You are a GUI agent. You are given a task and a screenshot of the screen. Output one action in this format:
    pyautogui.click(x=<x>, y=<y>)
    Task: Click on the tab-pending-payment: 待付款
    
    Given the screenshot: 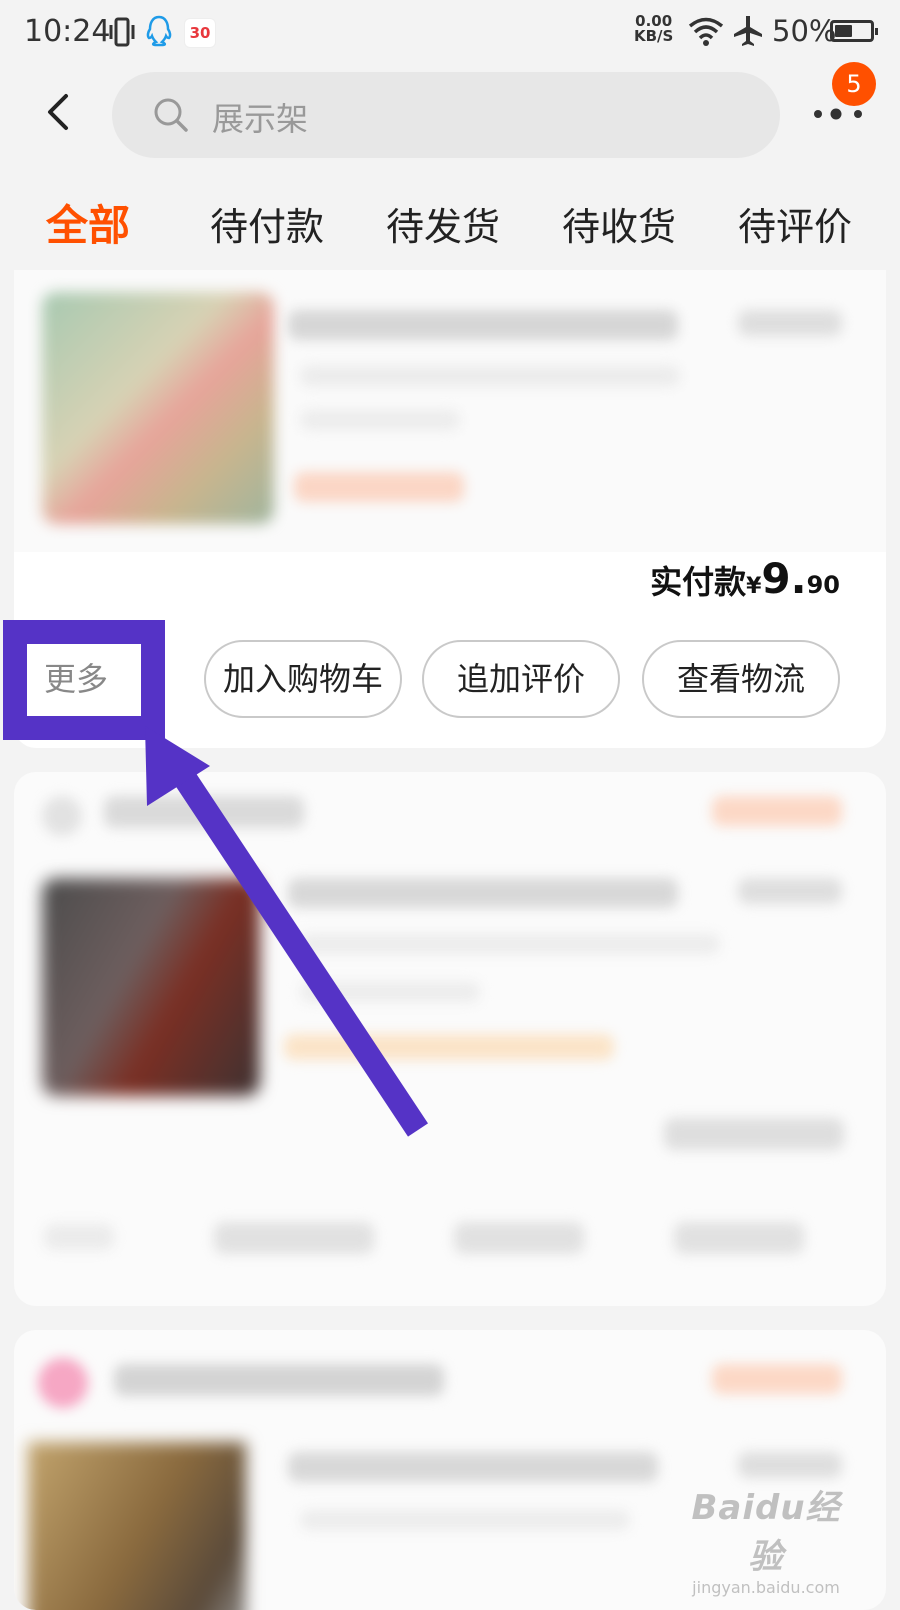 What is the action you would take?
    pyautogui.click(x=267, y=223)
    